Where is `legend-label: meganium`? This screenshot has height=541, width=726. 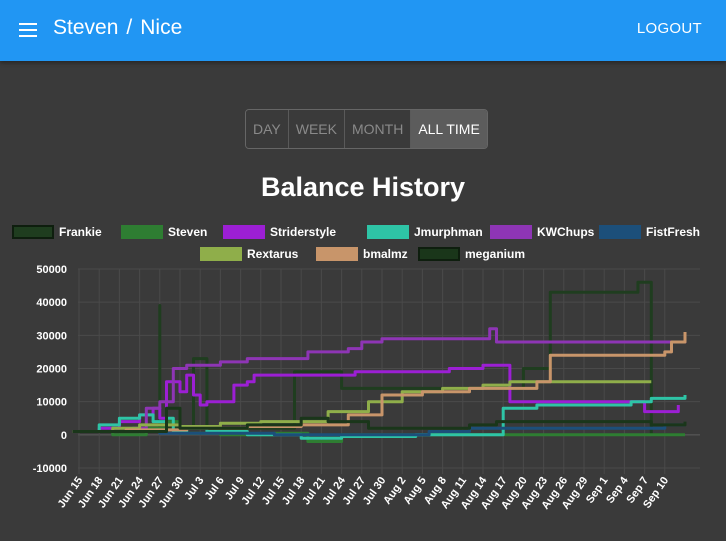 legend-label: meganium is located at coordinates (495, 254).